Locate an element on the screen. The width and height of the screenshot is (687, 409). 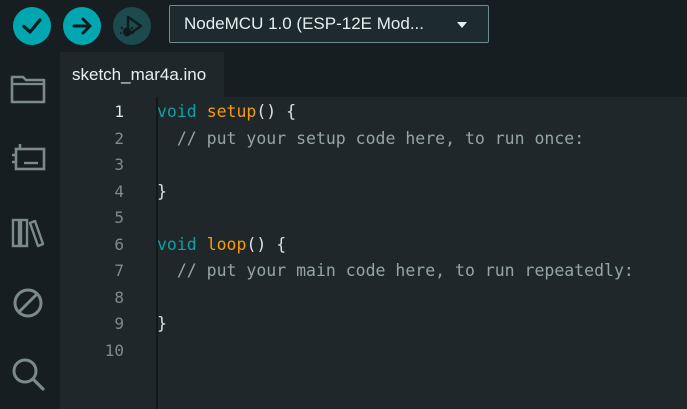
code-function: loop is located at coordinates (226, 244).